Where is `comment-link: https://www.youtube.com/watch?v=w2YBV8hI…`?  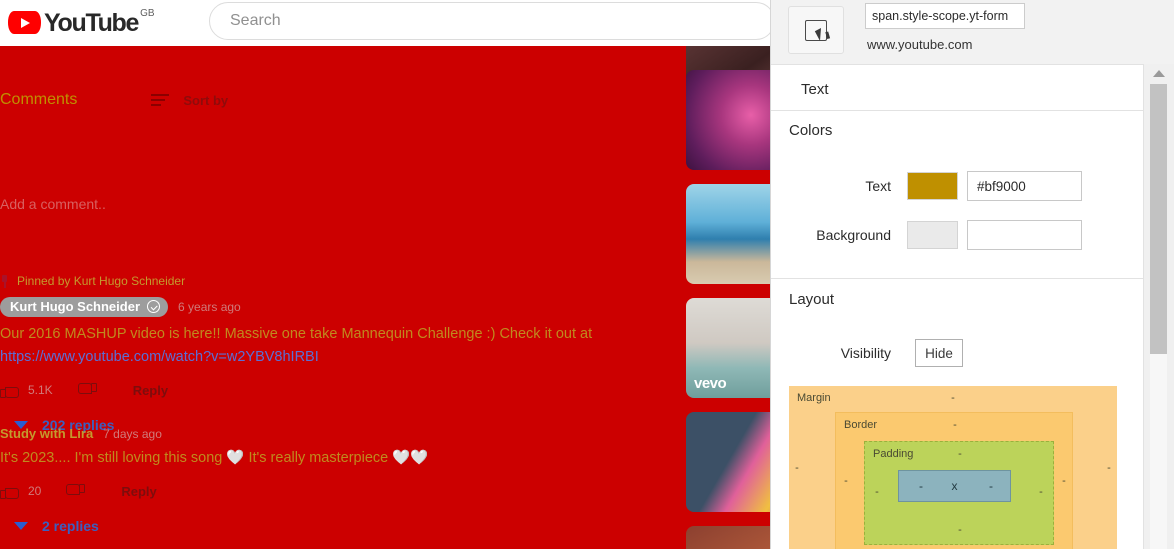
comment-link: https://www.youtube.com/watch?v=w2YBV8hI… is located at coordinates (159, 357).